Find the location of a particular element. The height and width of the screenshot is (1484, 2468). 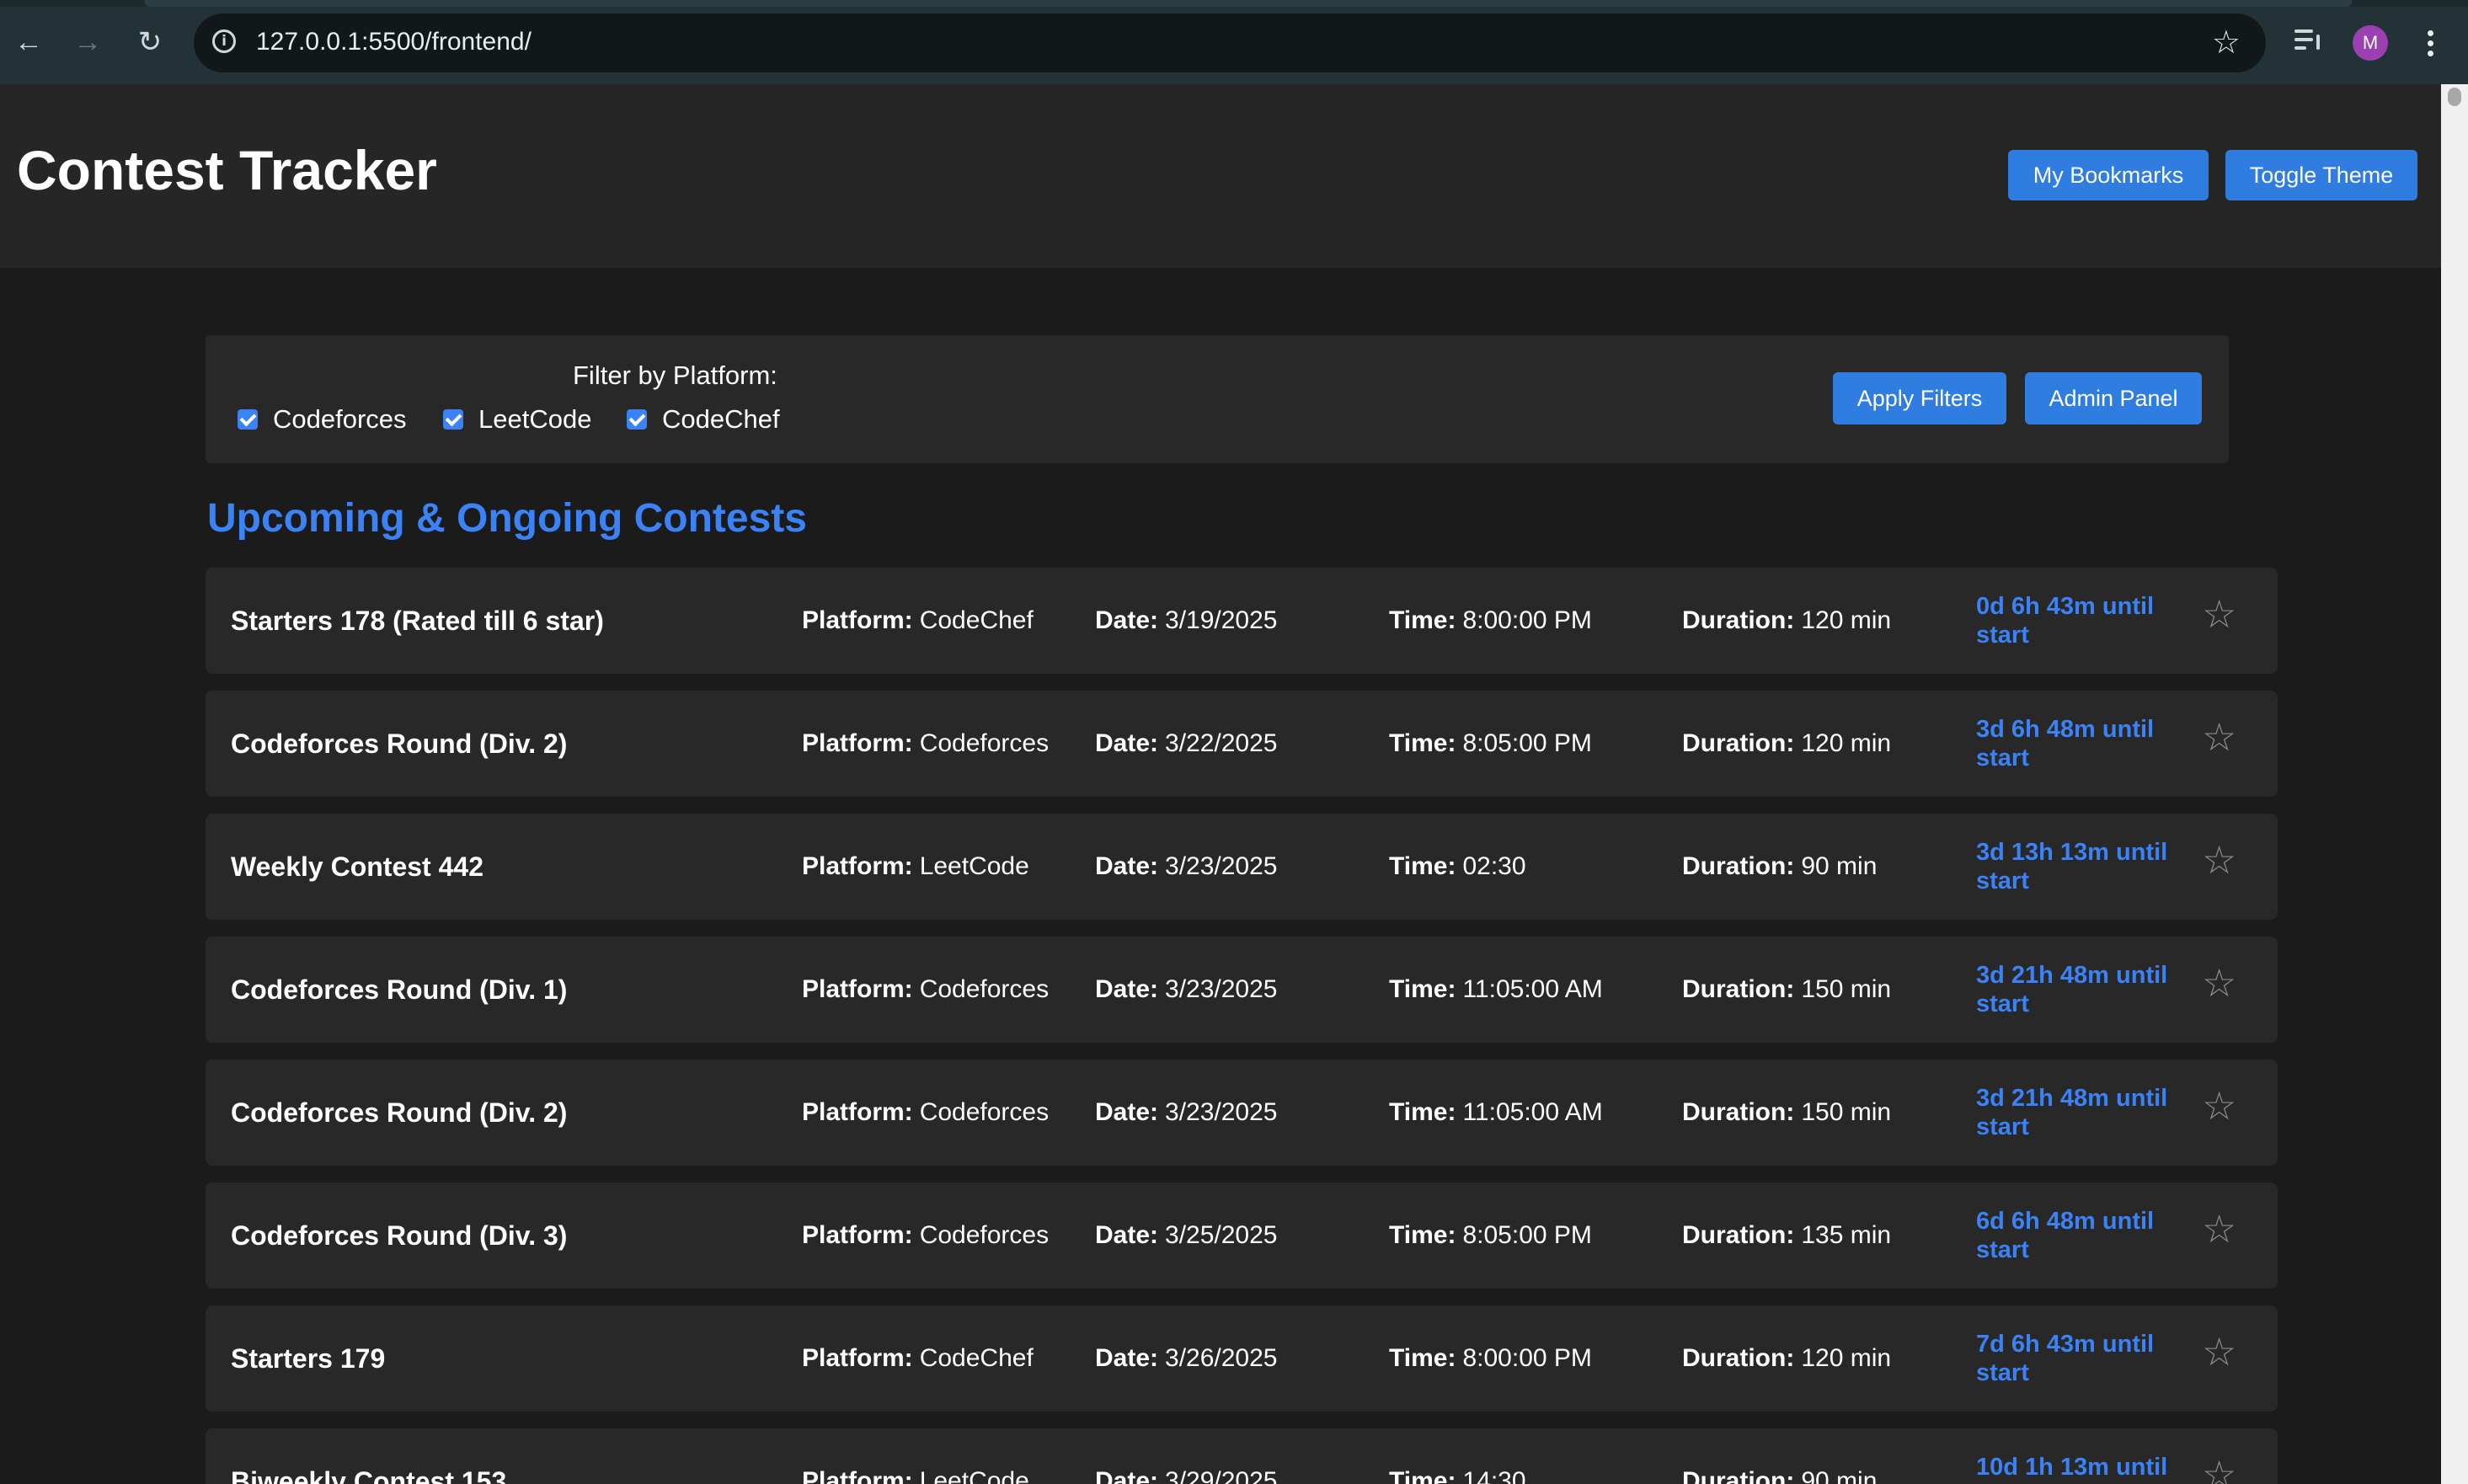

apply-filters-button: Apply Filters is located at coordinates (1920, 398).